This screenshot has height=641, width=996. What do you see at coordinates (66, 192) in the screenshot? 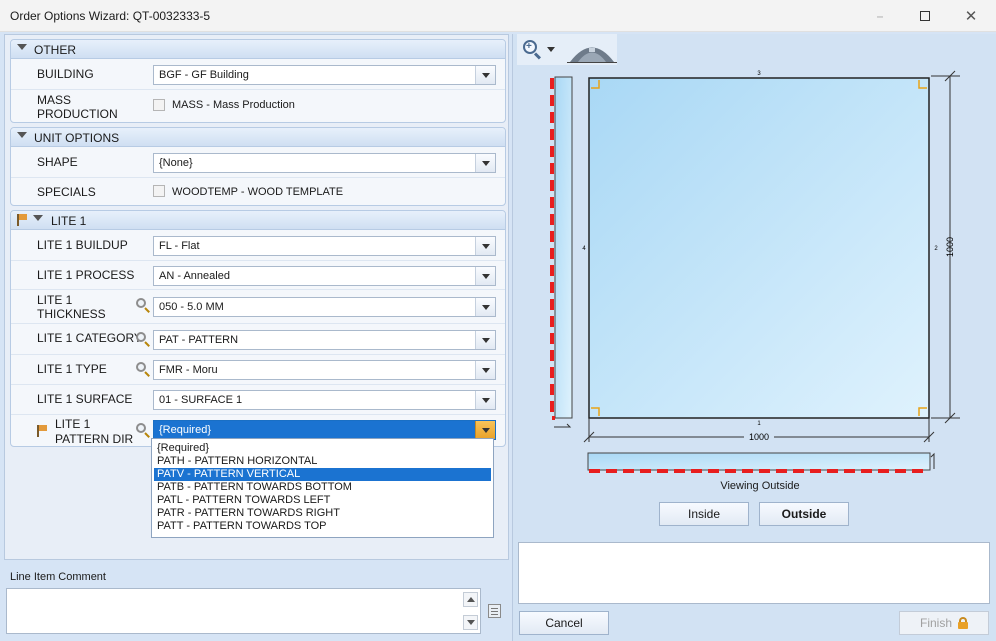
I see `specials-label: SPECIALS` at bounding box center [66, 192].